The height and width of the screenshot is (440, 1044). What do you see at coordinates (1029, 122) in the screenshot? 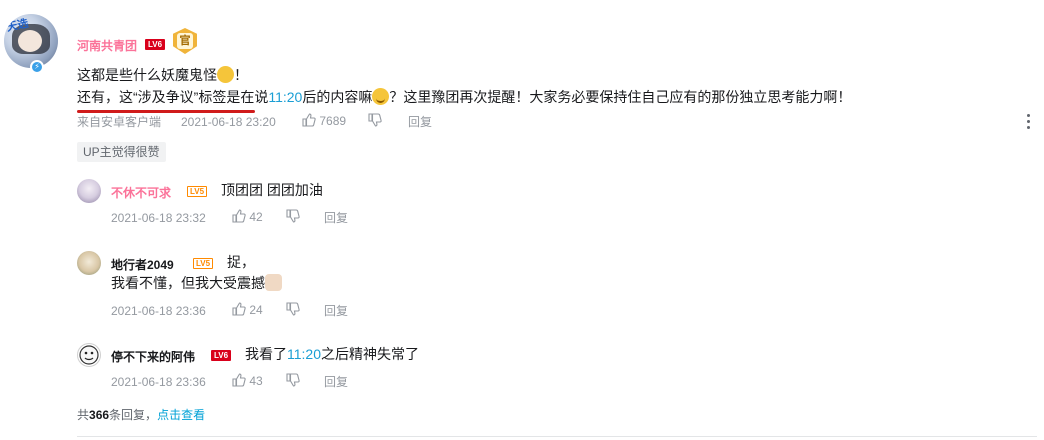
I see `more-options-icon` at bounding box center [1029, 122].